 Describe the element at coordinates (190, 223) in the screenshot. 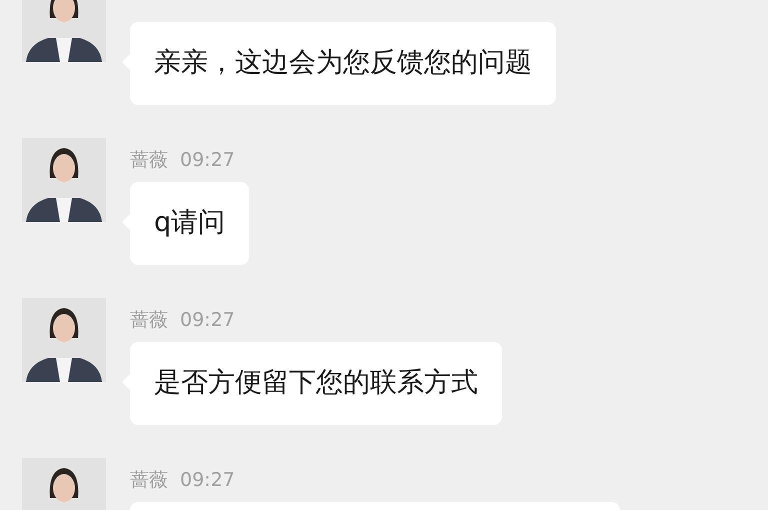

I see `message-text: q请问` at that location.